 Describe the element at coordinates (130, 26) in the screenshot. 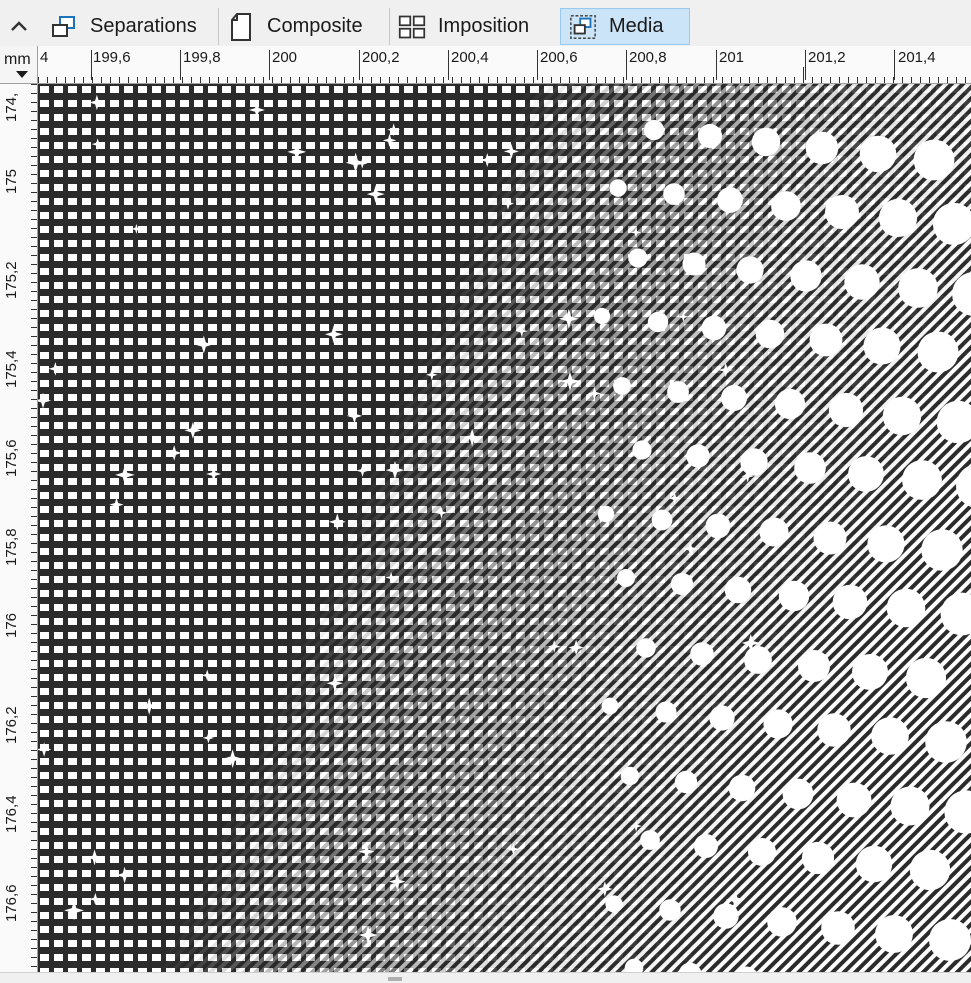

I see `tab-separations: Separations` at that location.